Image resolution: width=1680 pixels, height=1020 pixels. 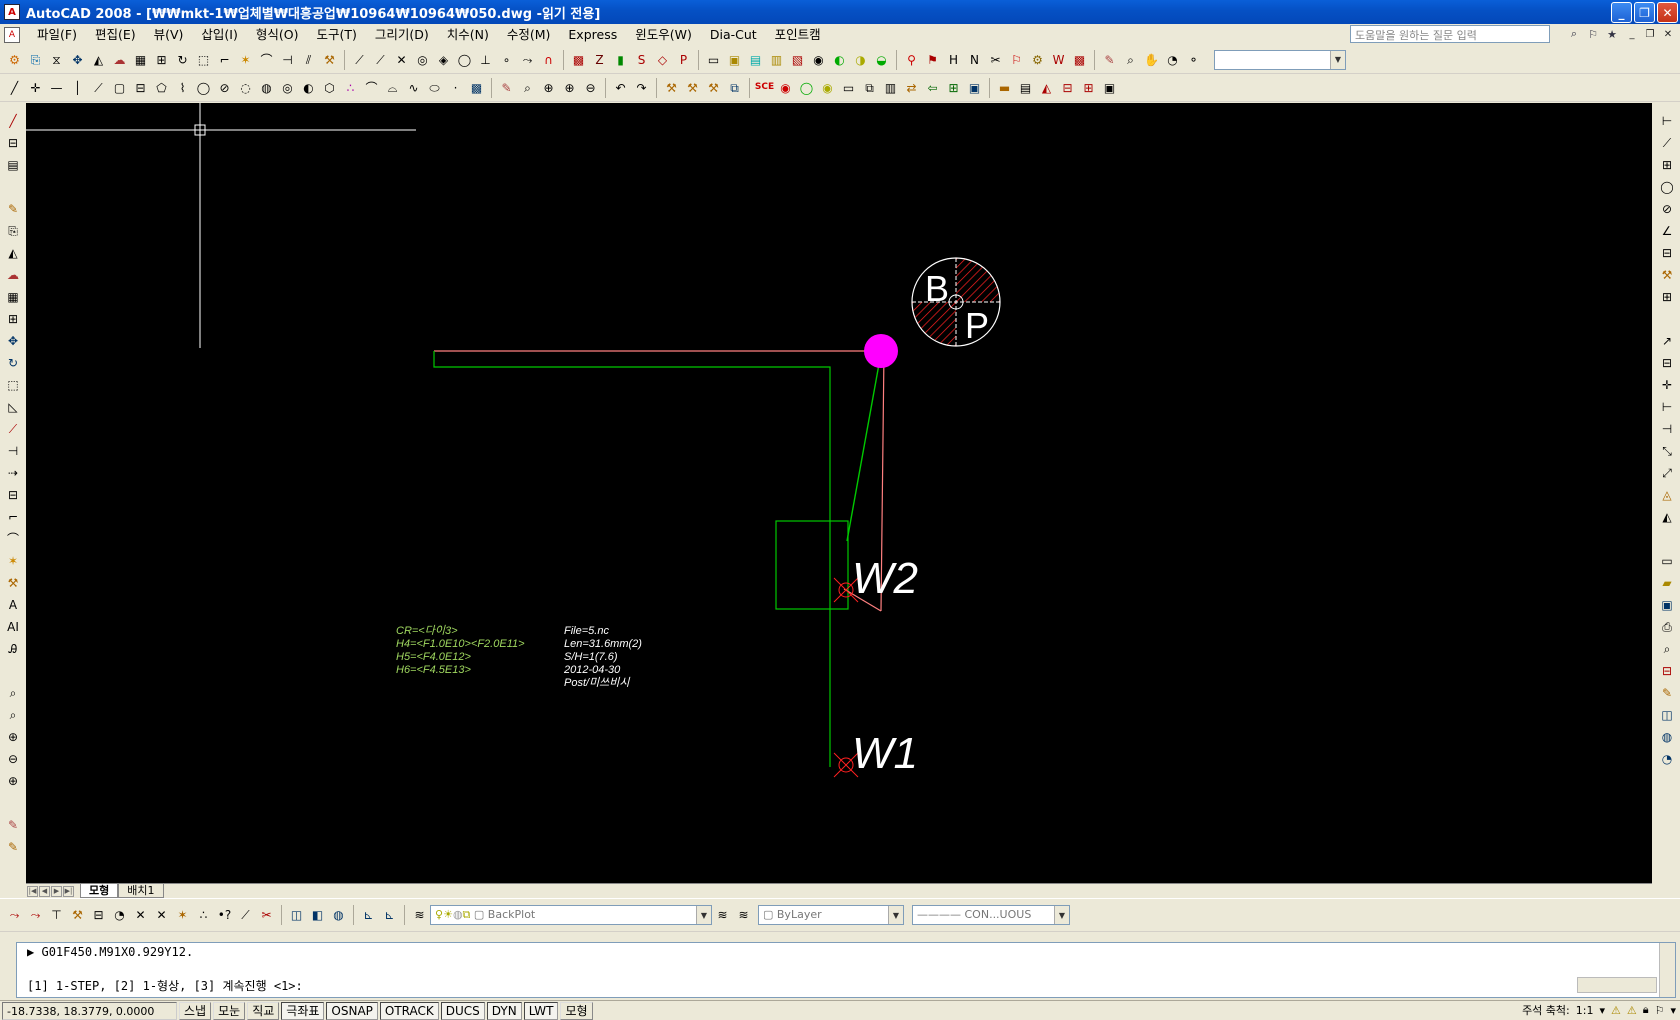 What do you see at coordinates (12, 12) in the screenshot?
I see `autocad-app-icon: A` at bounding box center [12, 12].